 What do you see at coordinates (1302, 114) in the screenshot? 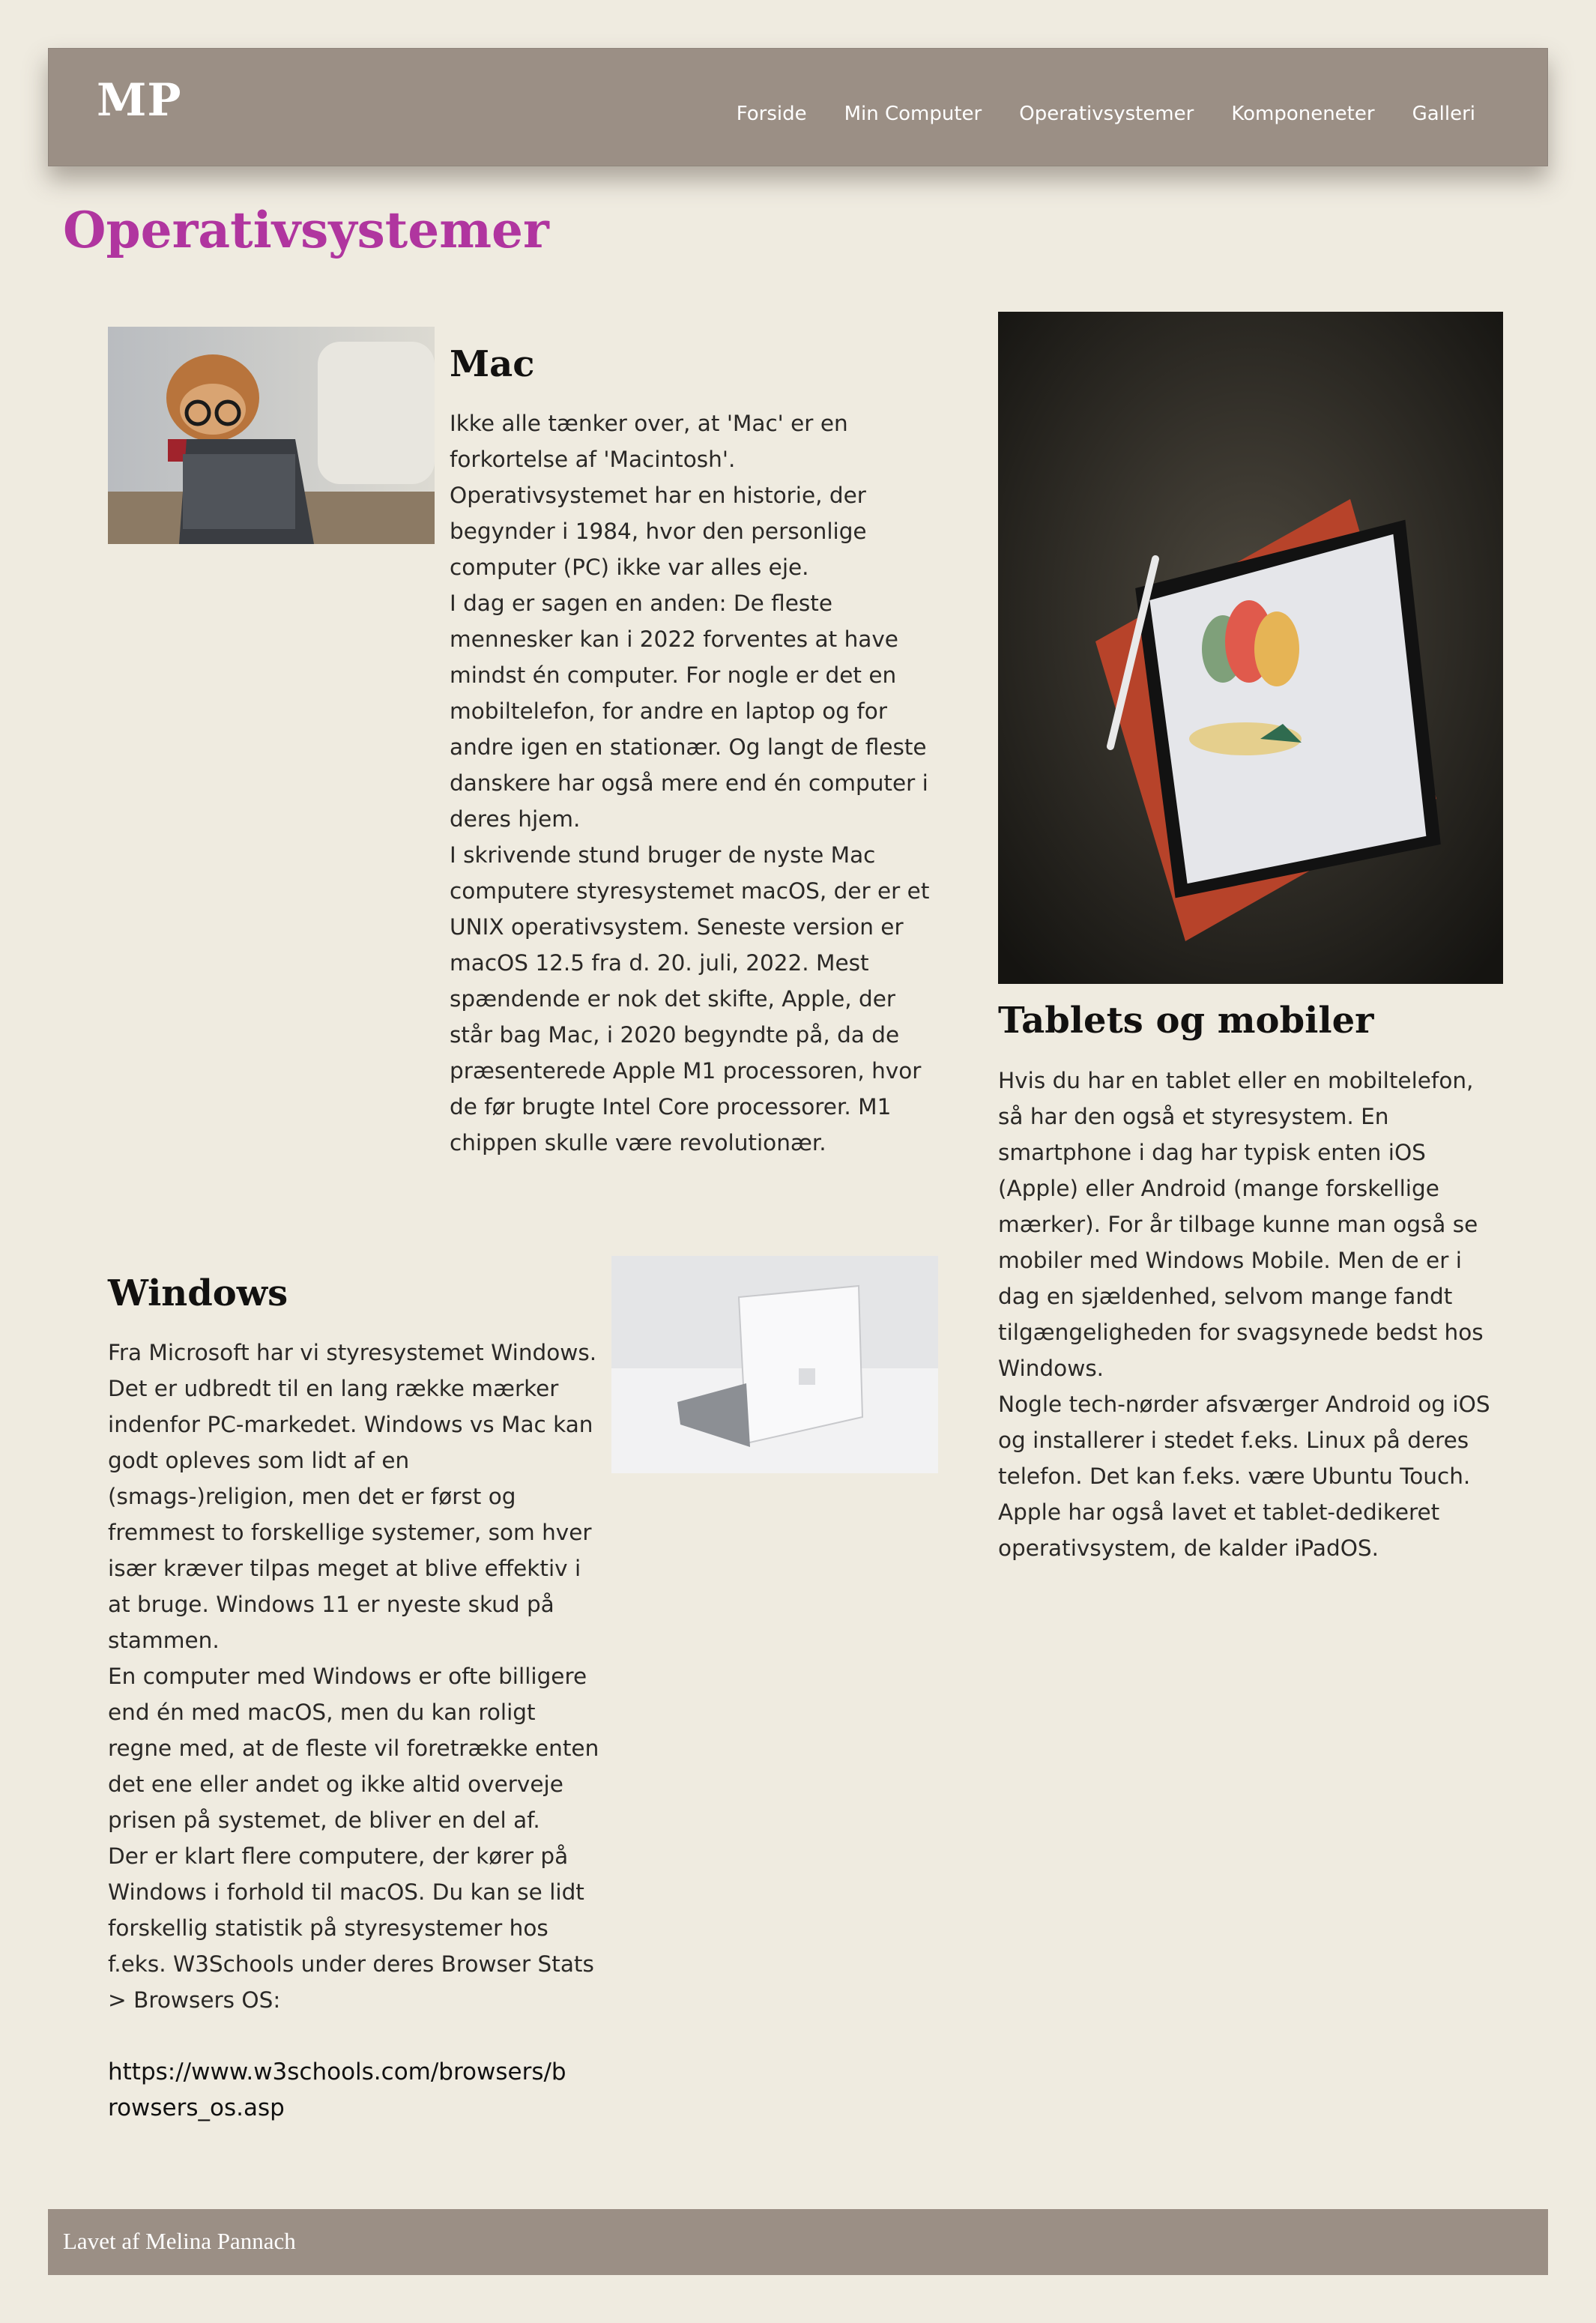
I see `nav-link-komponeneter: Komponeneter` at bounding box center [1302, 114].